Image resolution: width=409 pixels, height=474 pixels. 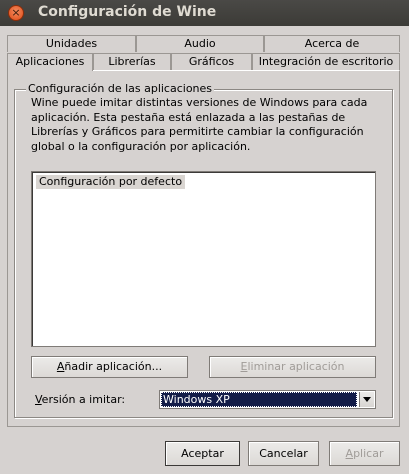 I want to click on cancel-button: Cancelar, so click(x=283, y=453).